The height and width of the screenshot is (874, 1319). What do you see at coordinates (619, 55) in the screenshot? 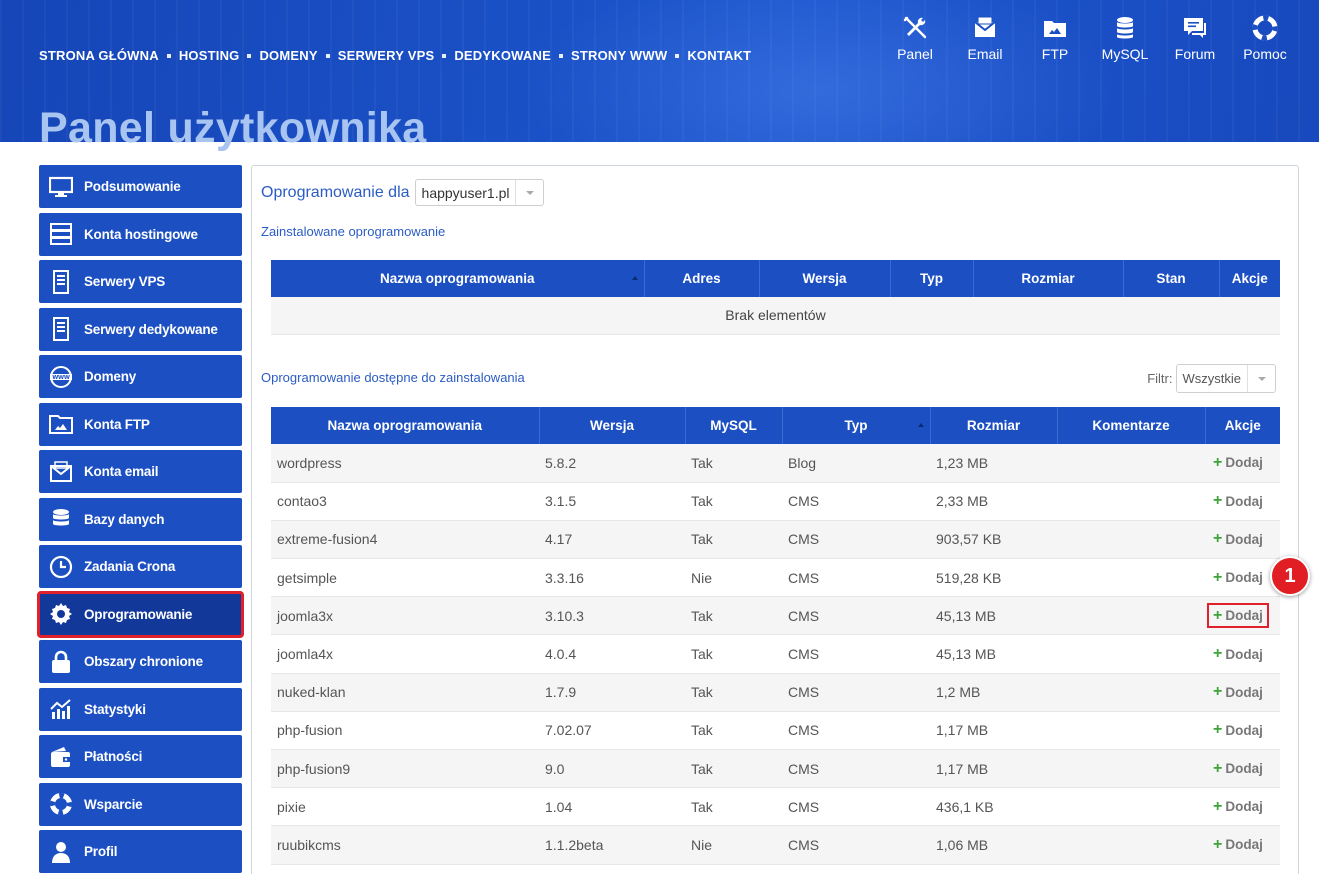
I see `nav-link-websites: STRONY WWW` at bounding box center [619, 55].